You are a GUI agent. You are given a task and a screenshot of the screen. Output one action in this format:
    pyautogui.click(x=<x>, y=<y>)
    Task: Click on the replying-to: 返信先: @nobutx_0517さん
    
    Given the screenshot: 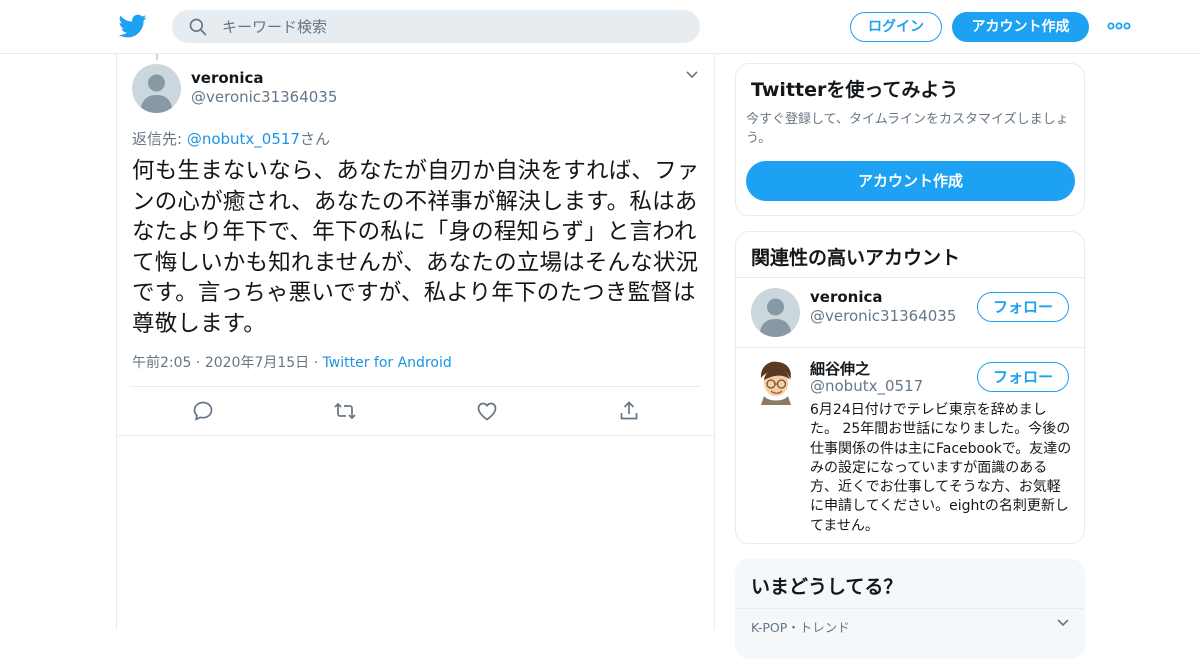 What is the action you would take?
    pyautogui.click(x=231, y=138)
    